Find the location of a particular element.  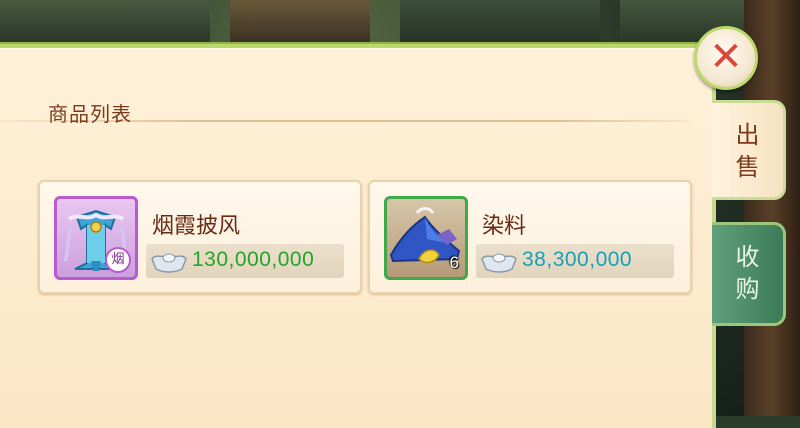

tab-buy-label: 收购 is located at coordinates (747, 273).